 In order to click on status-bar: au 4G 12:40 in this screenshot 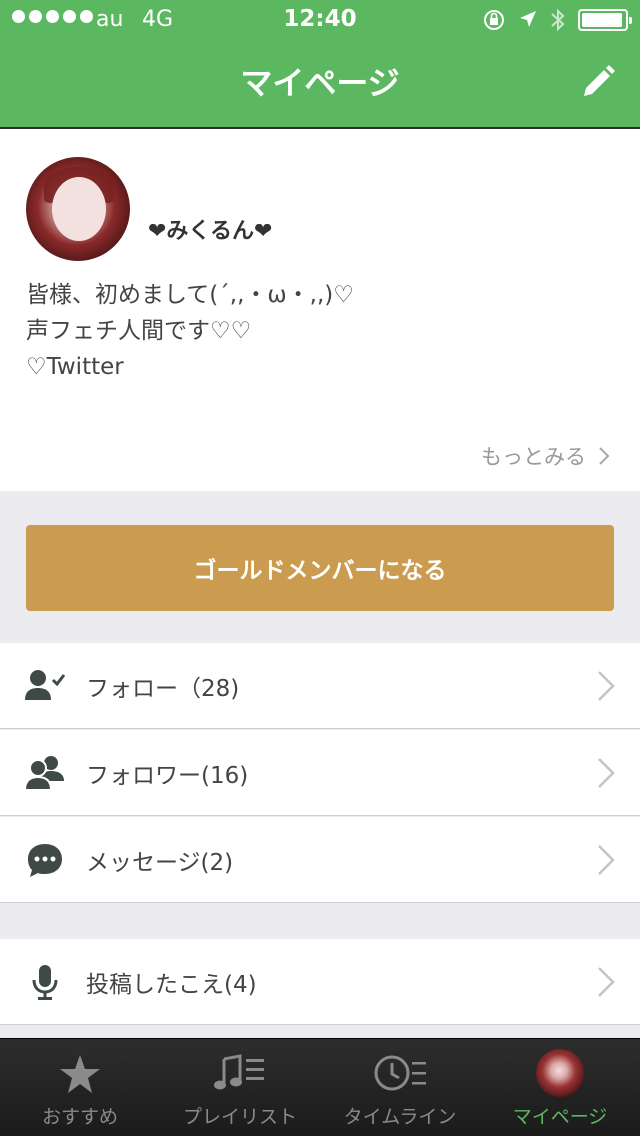, I will do `click(320, 20)`.